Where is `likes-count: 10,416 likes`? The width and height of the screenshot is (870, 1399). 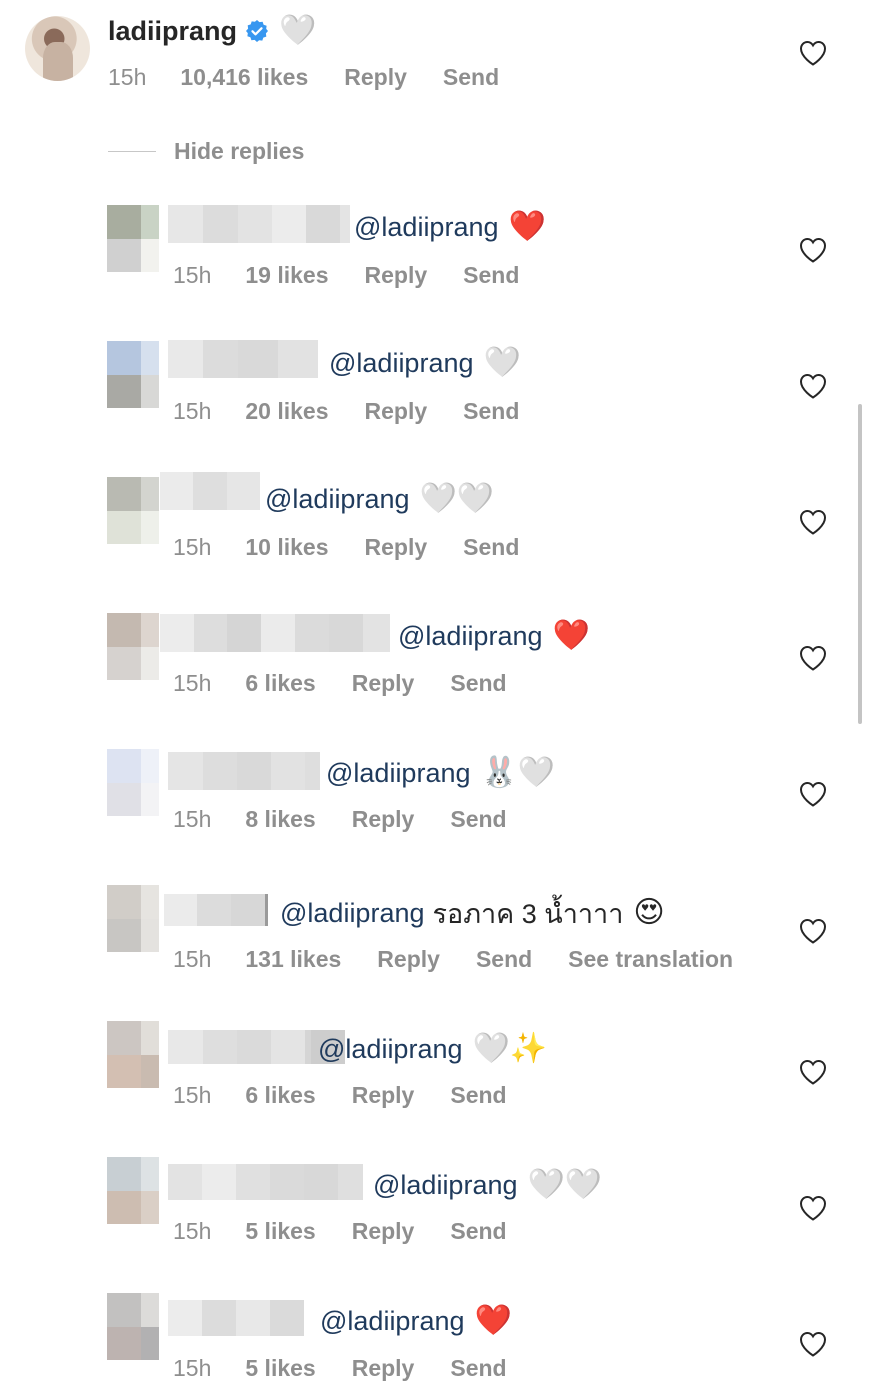
likes-count: 10,416 likes is located at coordinates (244, 77).